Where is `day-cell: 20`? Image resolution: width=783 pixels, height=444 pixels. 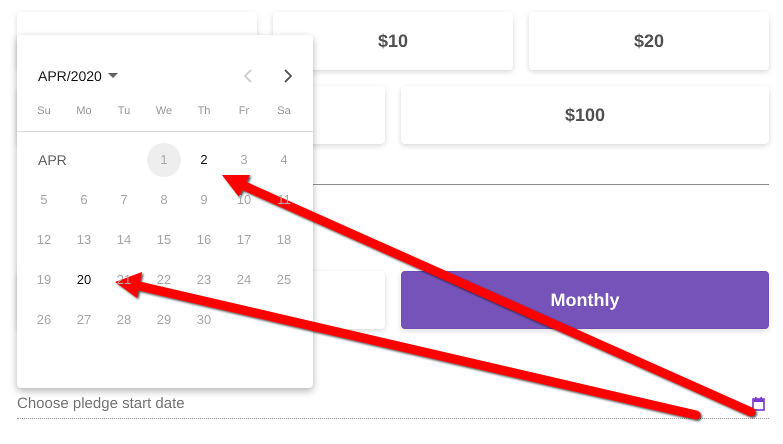 day-cell: 20 is located at coordinates (84, 280).